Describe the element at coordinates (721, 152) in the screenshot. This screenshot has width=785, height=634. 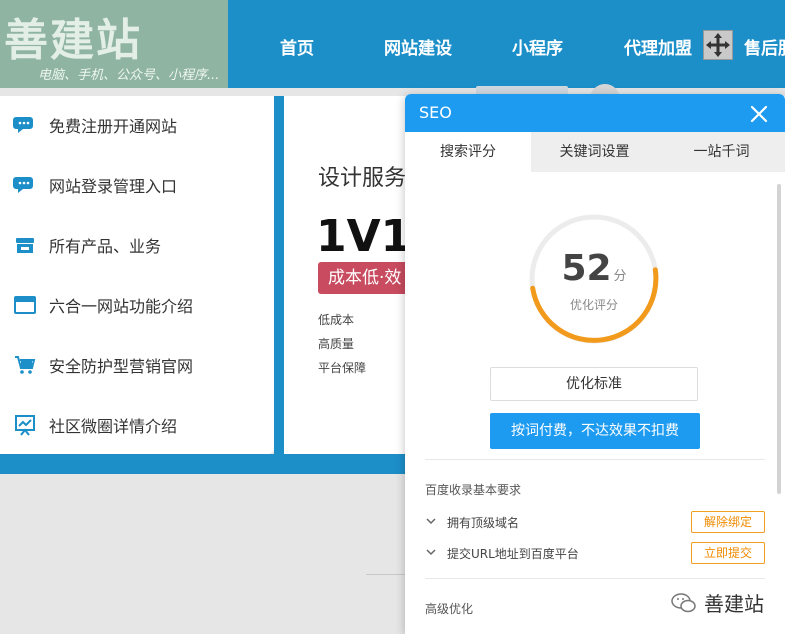
I see `tab-one-site-thousand-words: 一站千词` at that location.